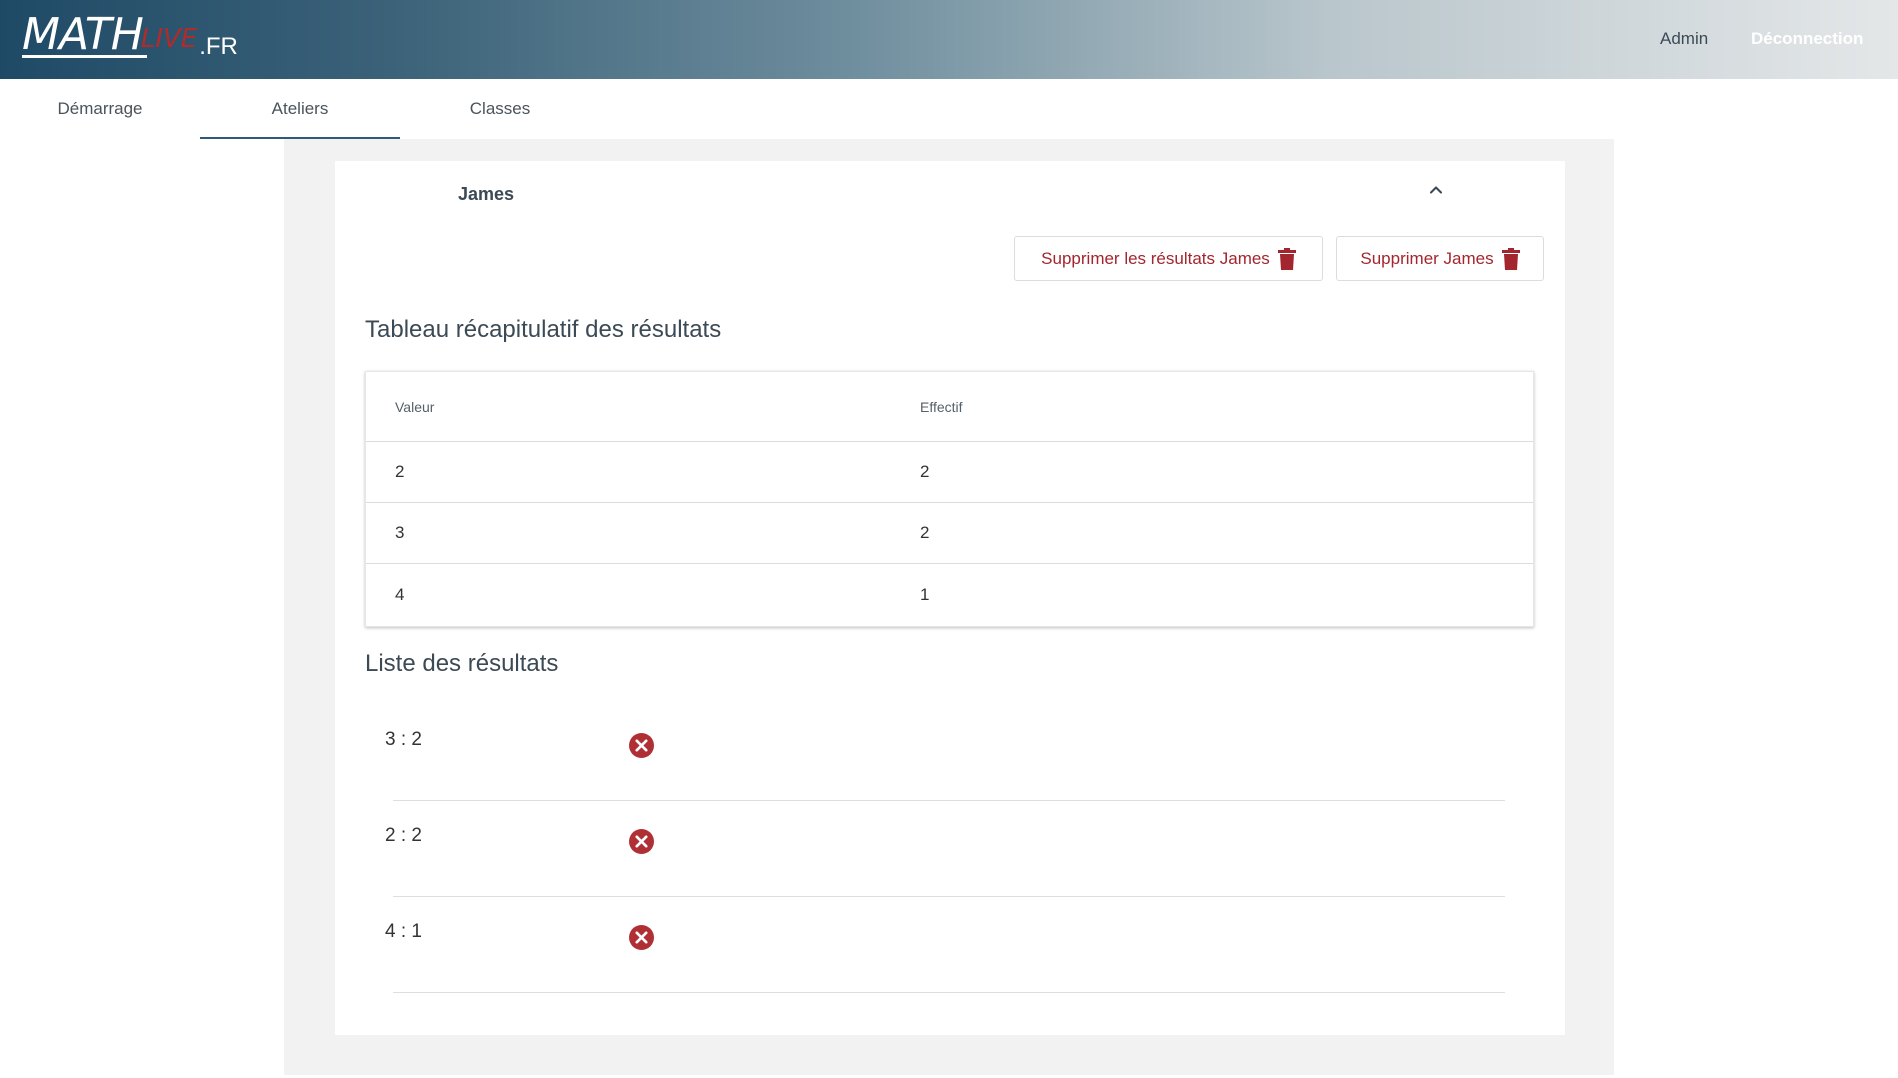 This screenshot has height=1078, width=1898. What do you see at coordinates (945, 849) in the screenshot?
I see `list-item: 2` at bounding box center [945, 849].